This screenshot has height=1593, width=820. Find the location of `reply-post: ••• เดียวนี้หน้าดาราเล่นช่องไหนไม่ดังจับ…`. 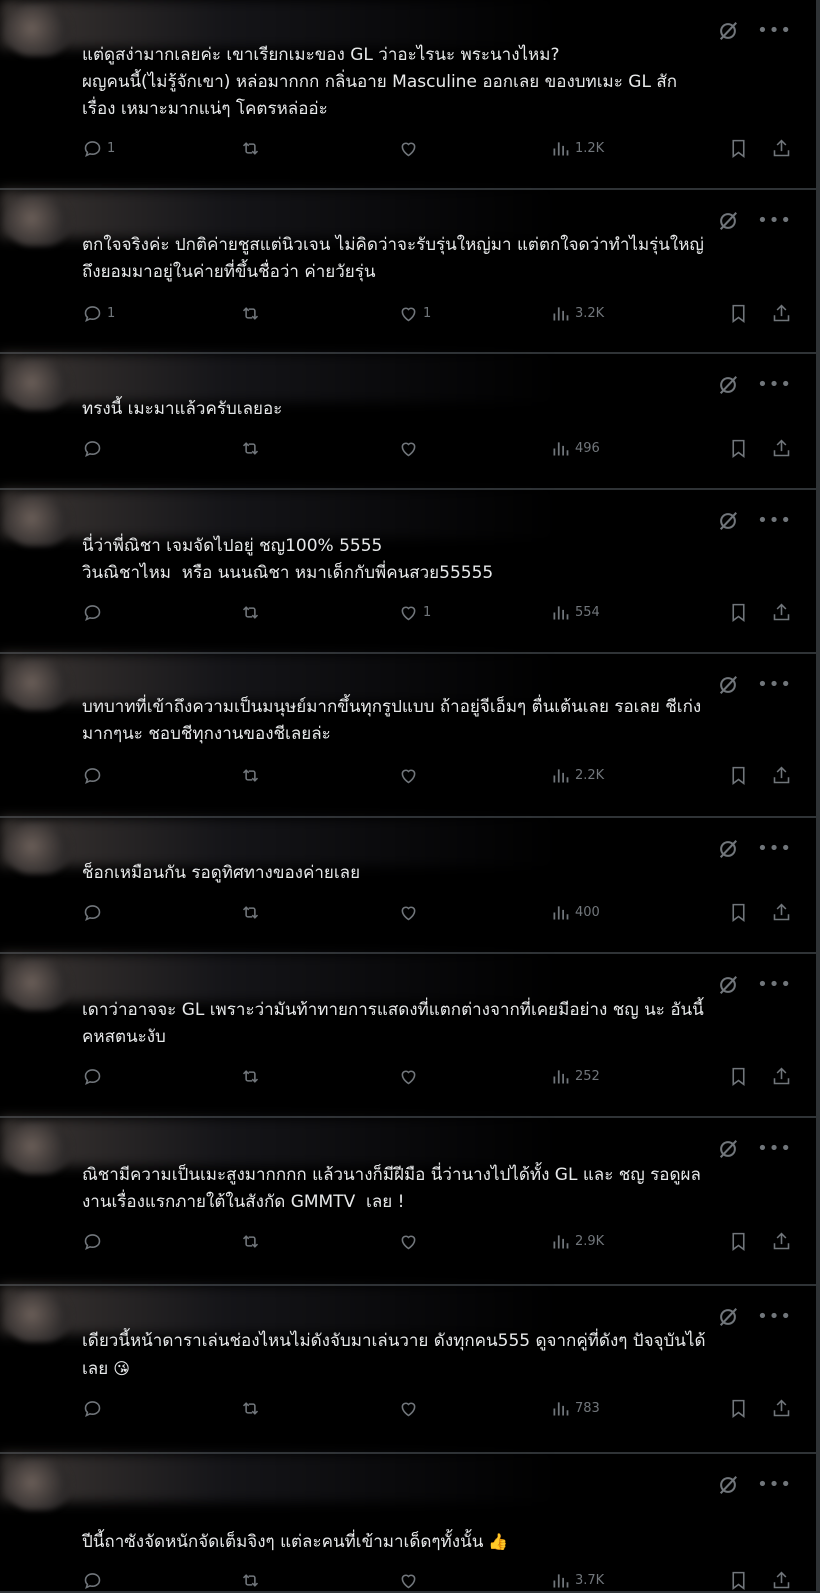

reply-post: ••• เดียวนี้หน้าดาราเล่นช่องไหนไม่ดังจับ… is located at coordinates (408, 1370).